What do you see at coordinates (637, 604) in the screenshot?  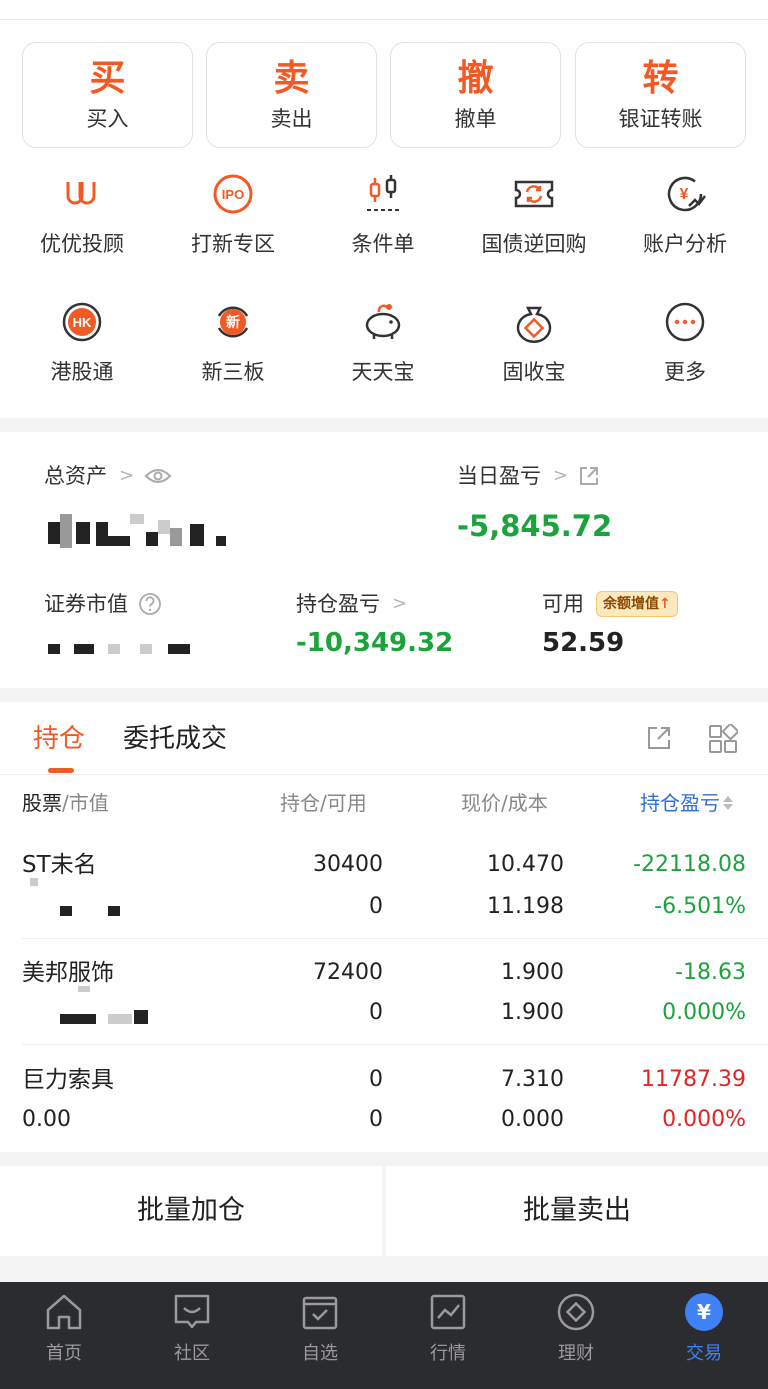 I see `balance-boost-badge: 余额增值↑` at bounding box center [637, 604].